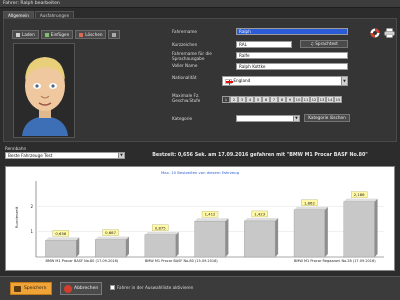 This screenshot has height=300, width=400. What do you see at coordinates (264, 44) in the screenshot?
I see `abbreviation-field: RAL` at bounding box center [264, 44].